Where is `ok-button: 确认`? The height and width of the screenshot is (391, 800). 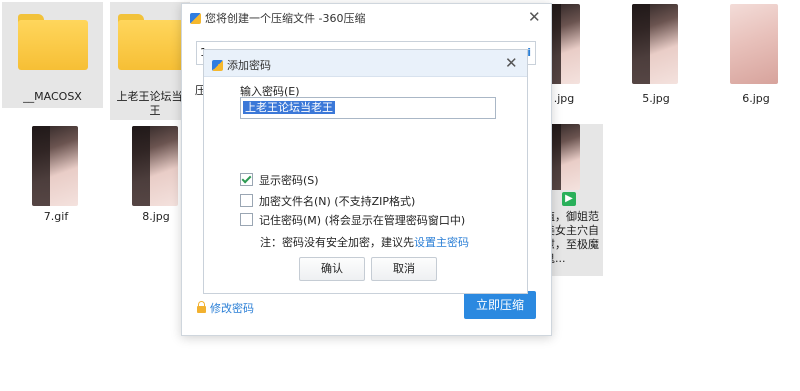
ok-button: 确认 is located at coordinates (332, 269).